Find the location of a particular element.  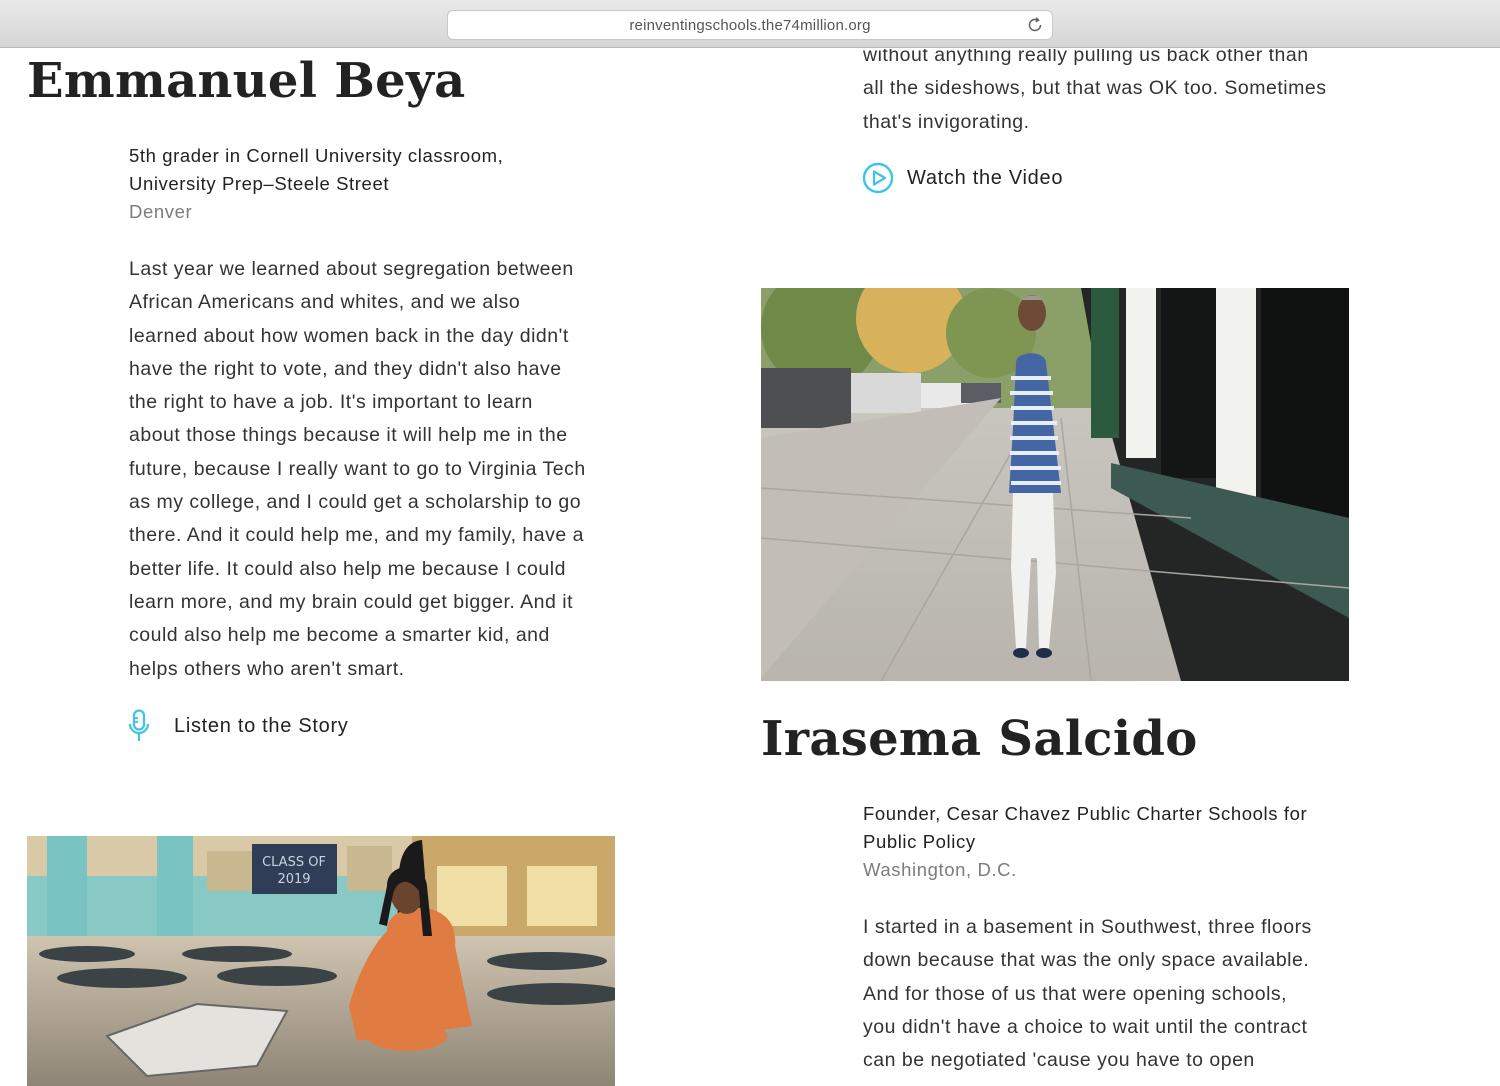

profile-location-salcido: Washington, D.C. is located at coordinates (940, 869).